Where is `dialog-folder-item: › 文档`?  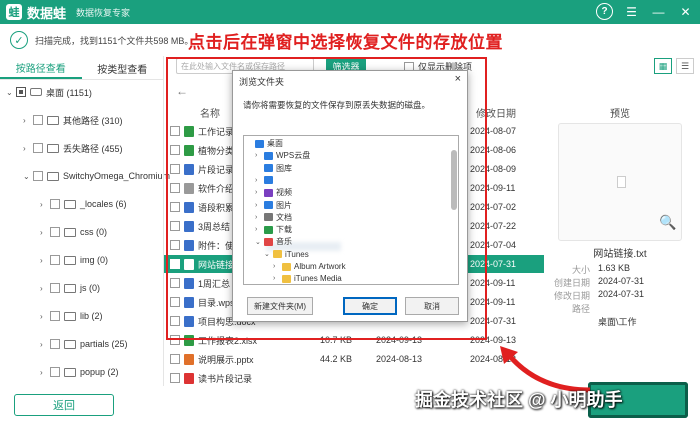 dialog-folder-item: › 文档 is located at coordinates (273, 217).